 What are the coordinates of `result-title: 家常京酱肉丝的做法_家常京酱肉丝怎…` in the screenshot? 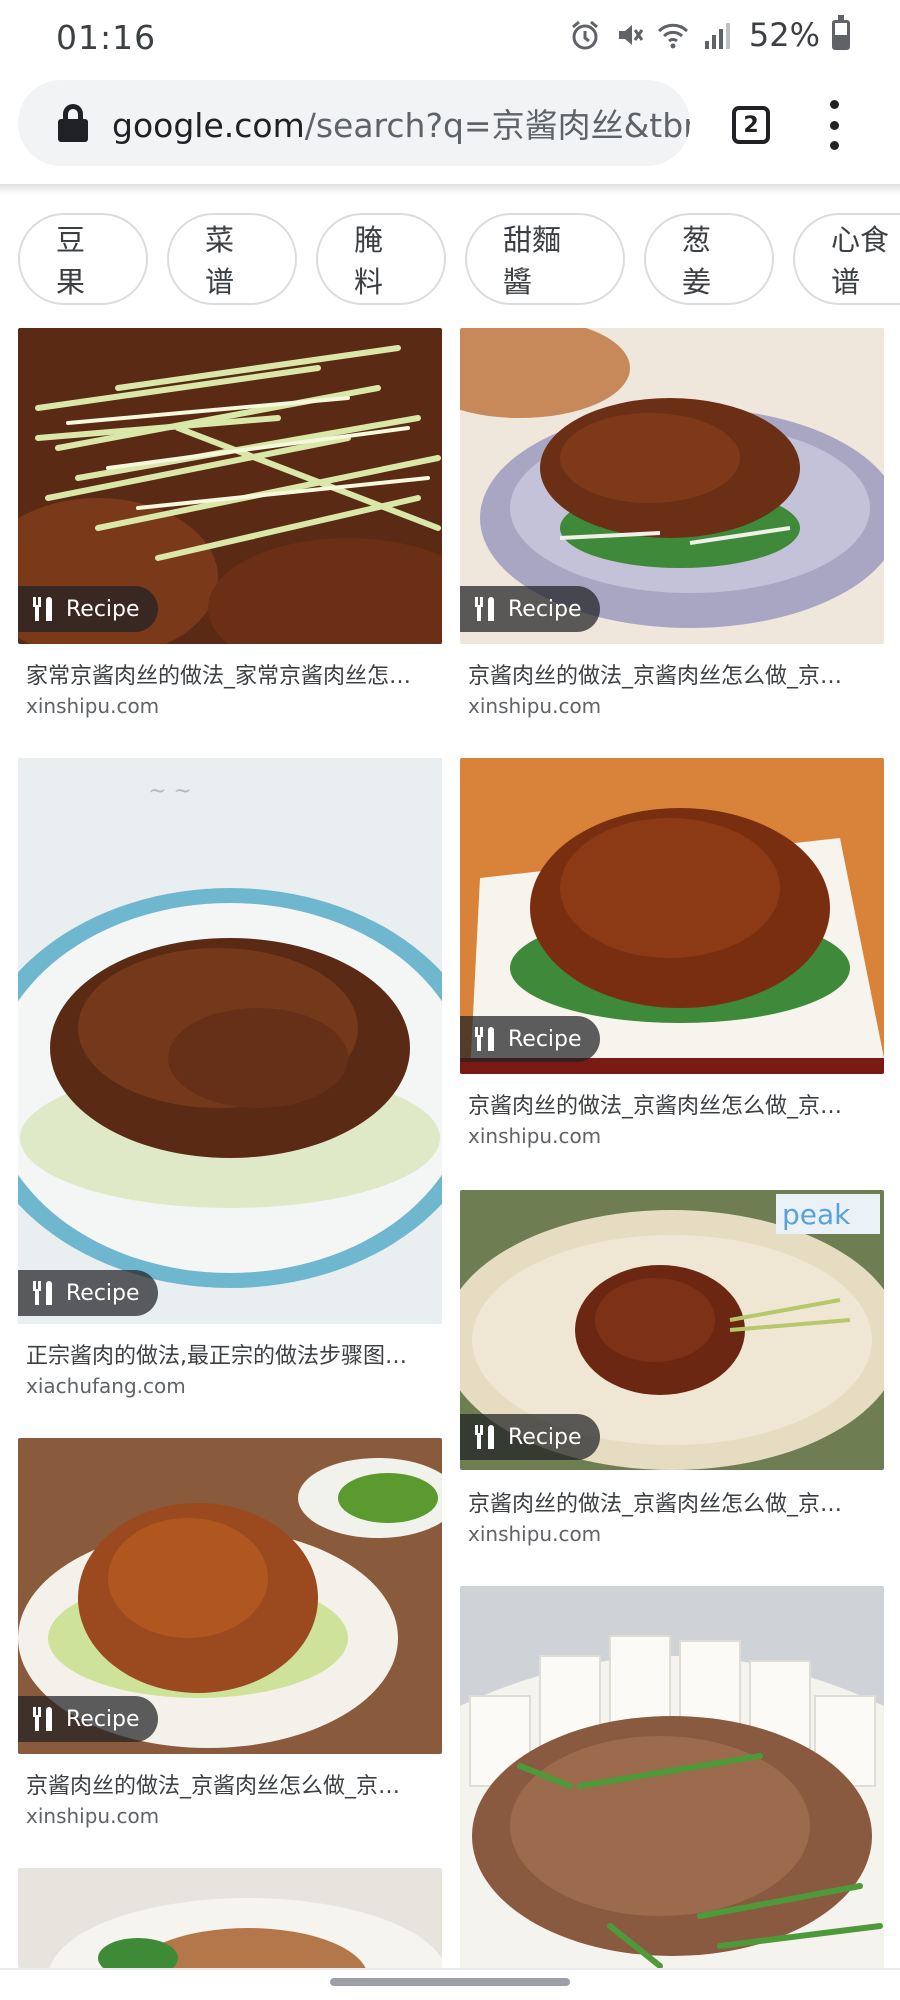 It's located at (231, 674).